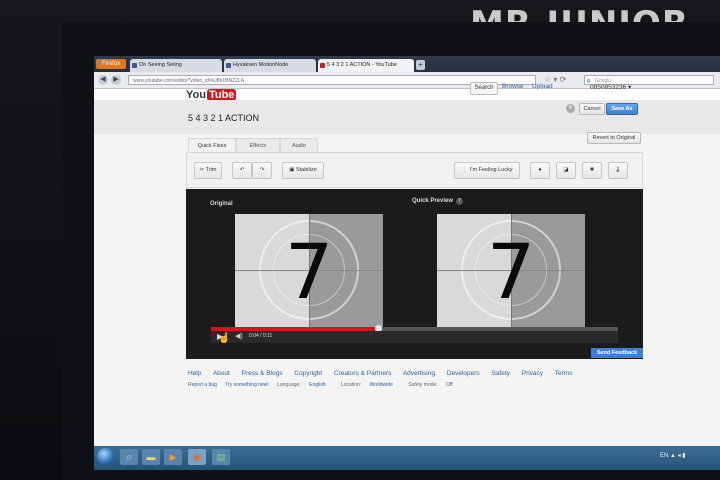 Image resolution: width=720 pixels, height=480 pixels. What do you see at coordinates (221, 373) in the screenshot?
I see `footer-link-about: About` at bounding box center [221, 373].